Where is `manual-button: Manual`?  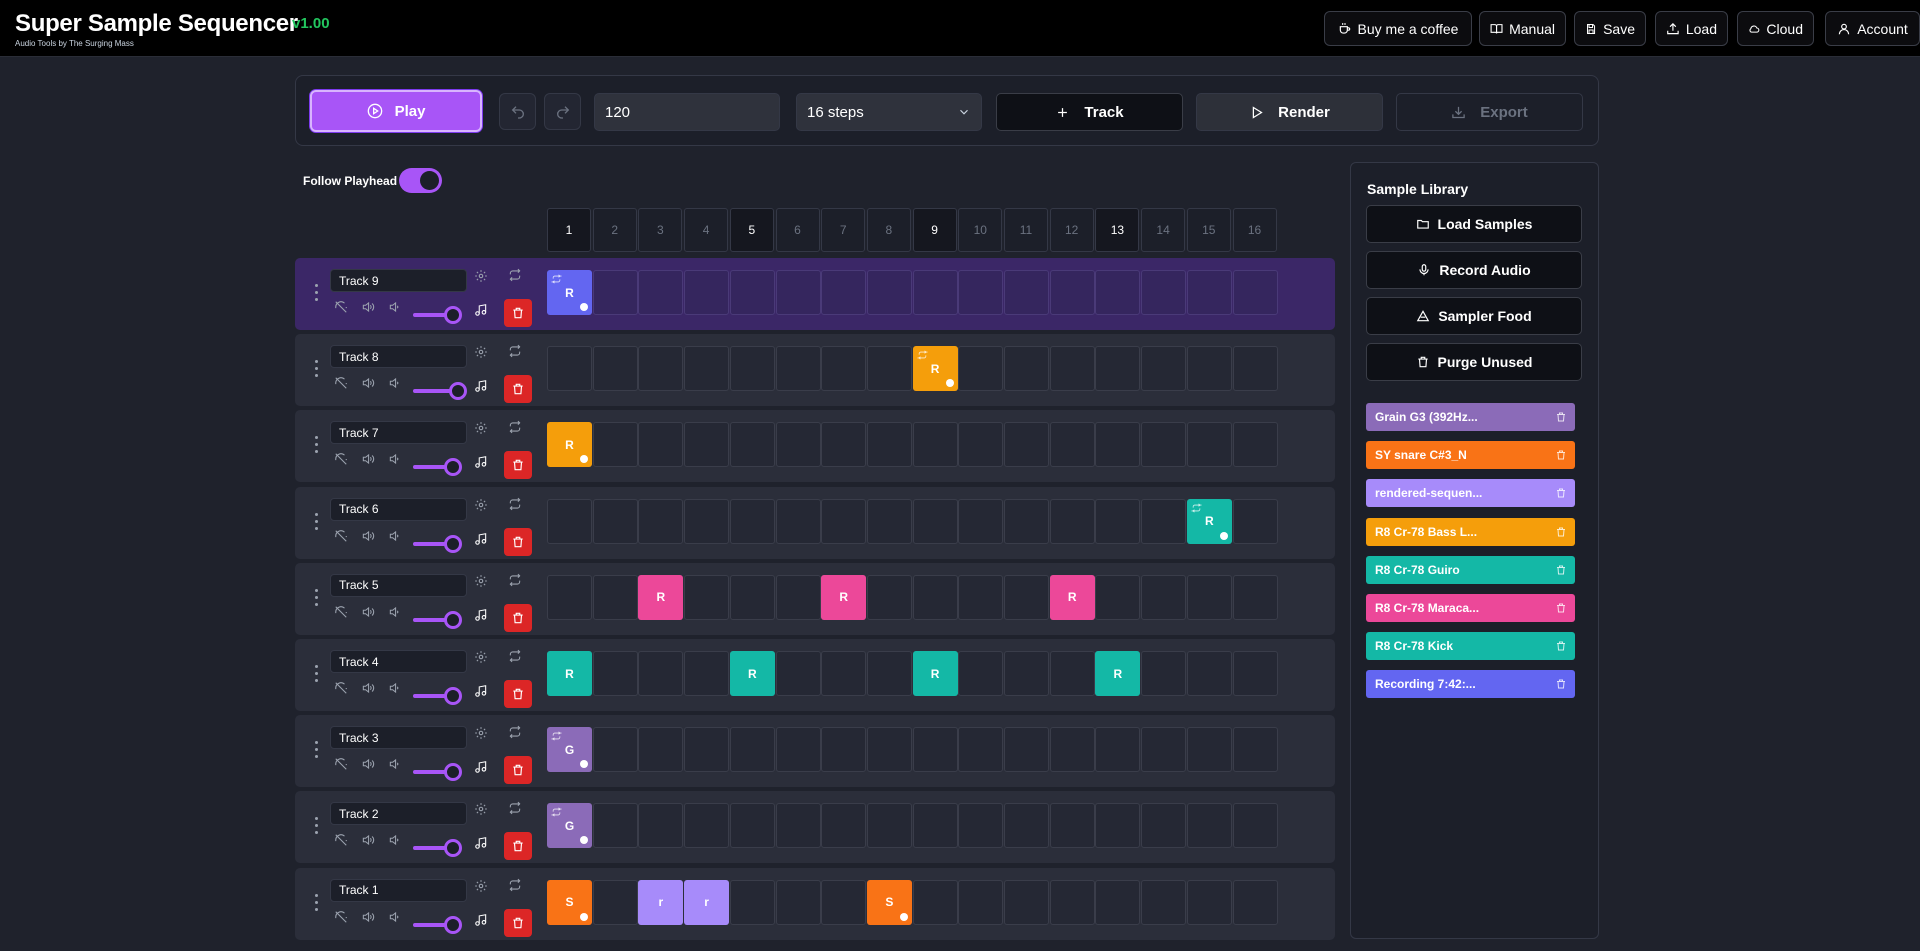 manual-button: Manual is located at coordinates (1522, 28).